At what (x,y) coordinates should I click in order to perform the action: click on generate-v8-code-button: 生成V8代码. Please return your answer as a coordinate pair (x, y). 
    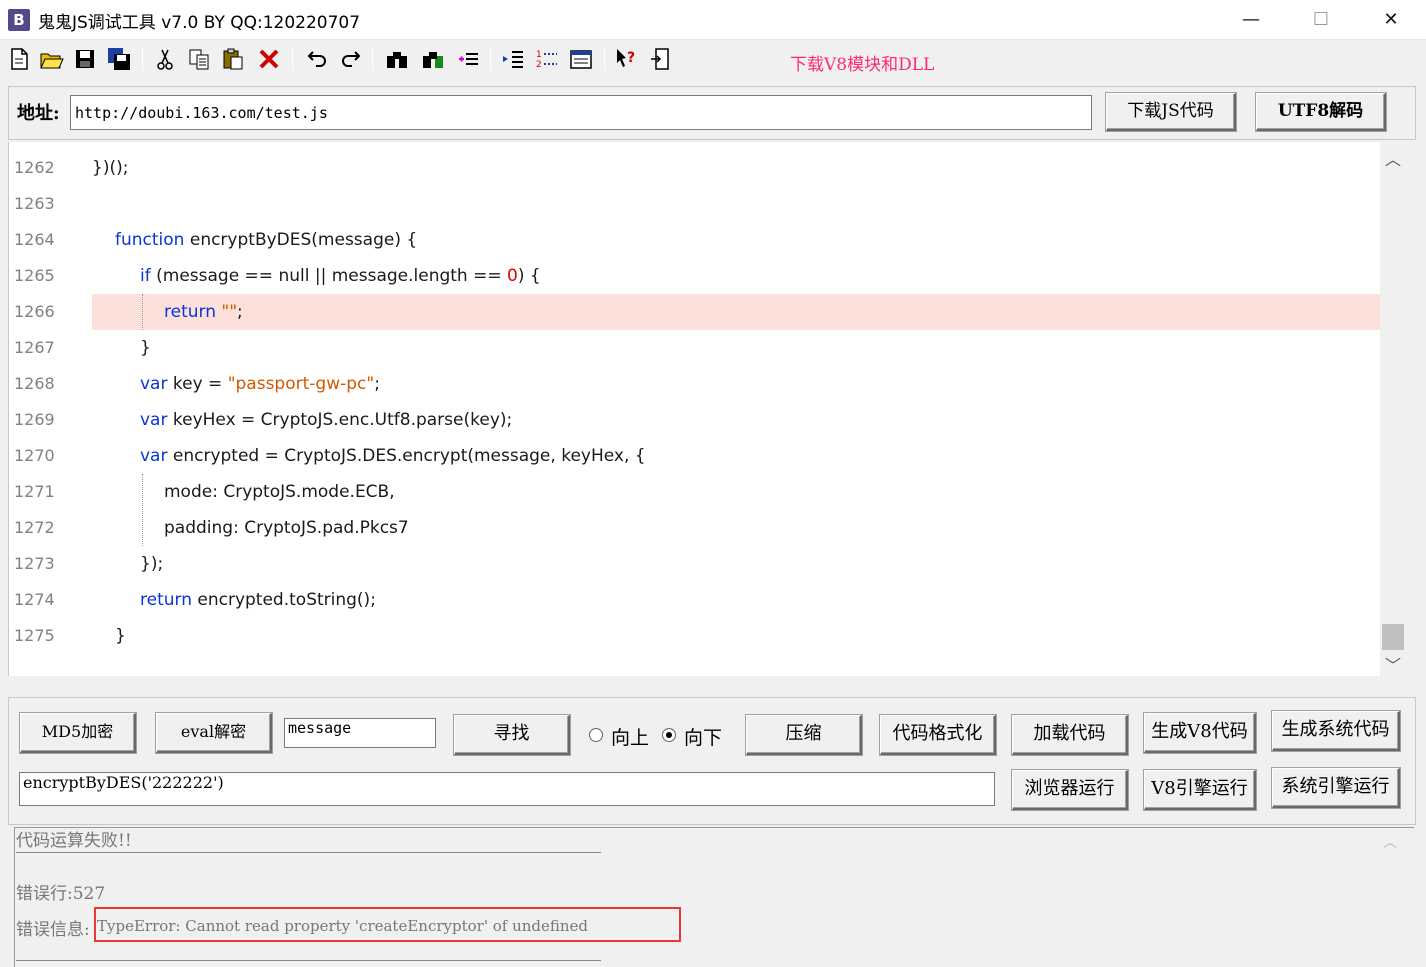
    Looking at the image, I should click on (1200, 733).